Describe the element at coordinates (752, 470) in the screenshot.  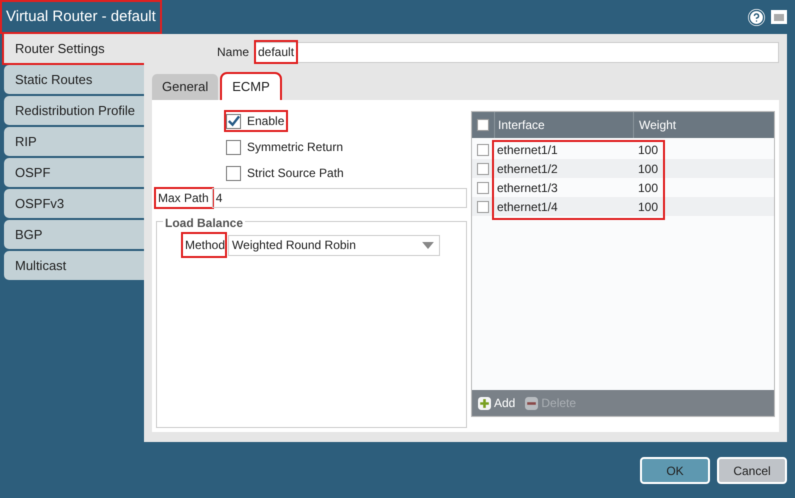
I see `cancel-button: Cancel` at that location.